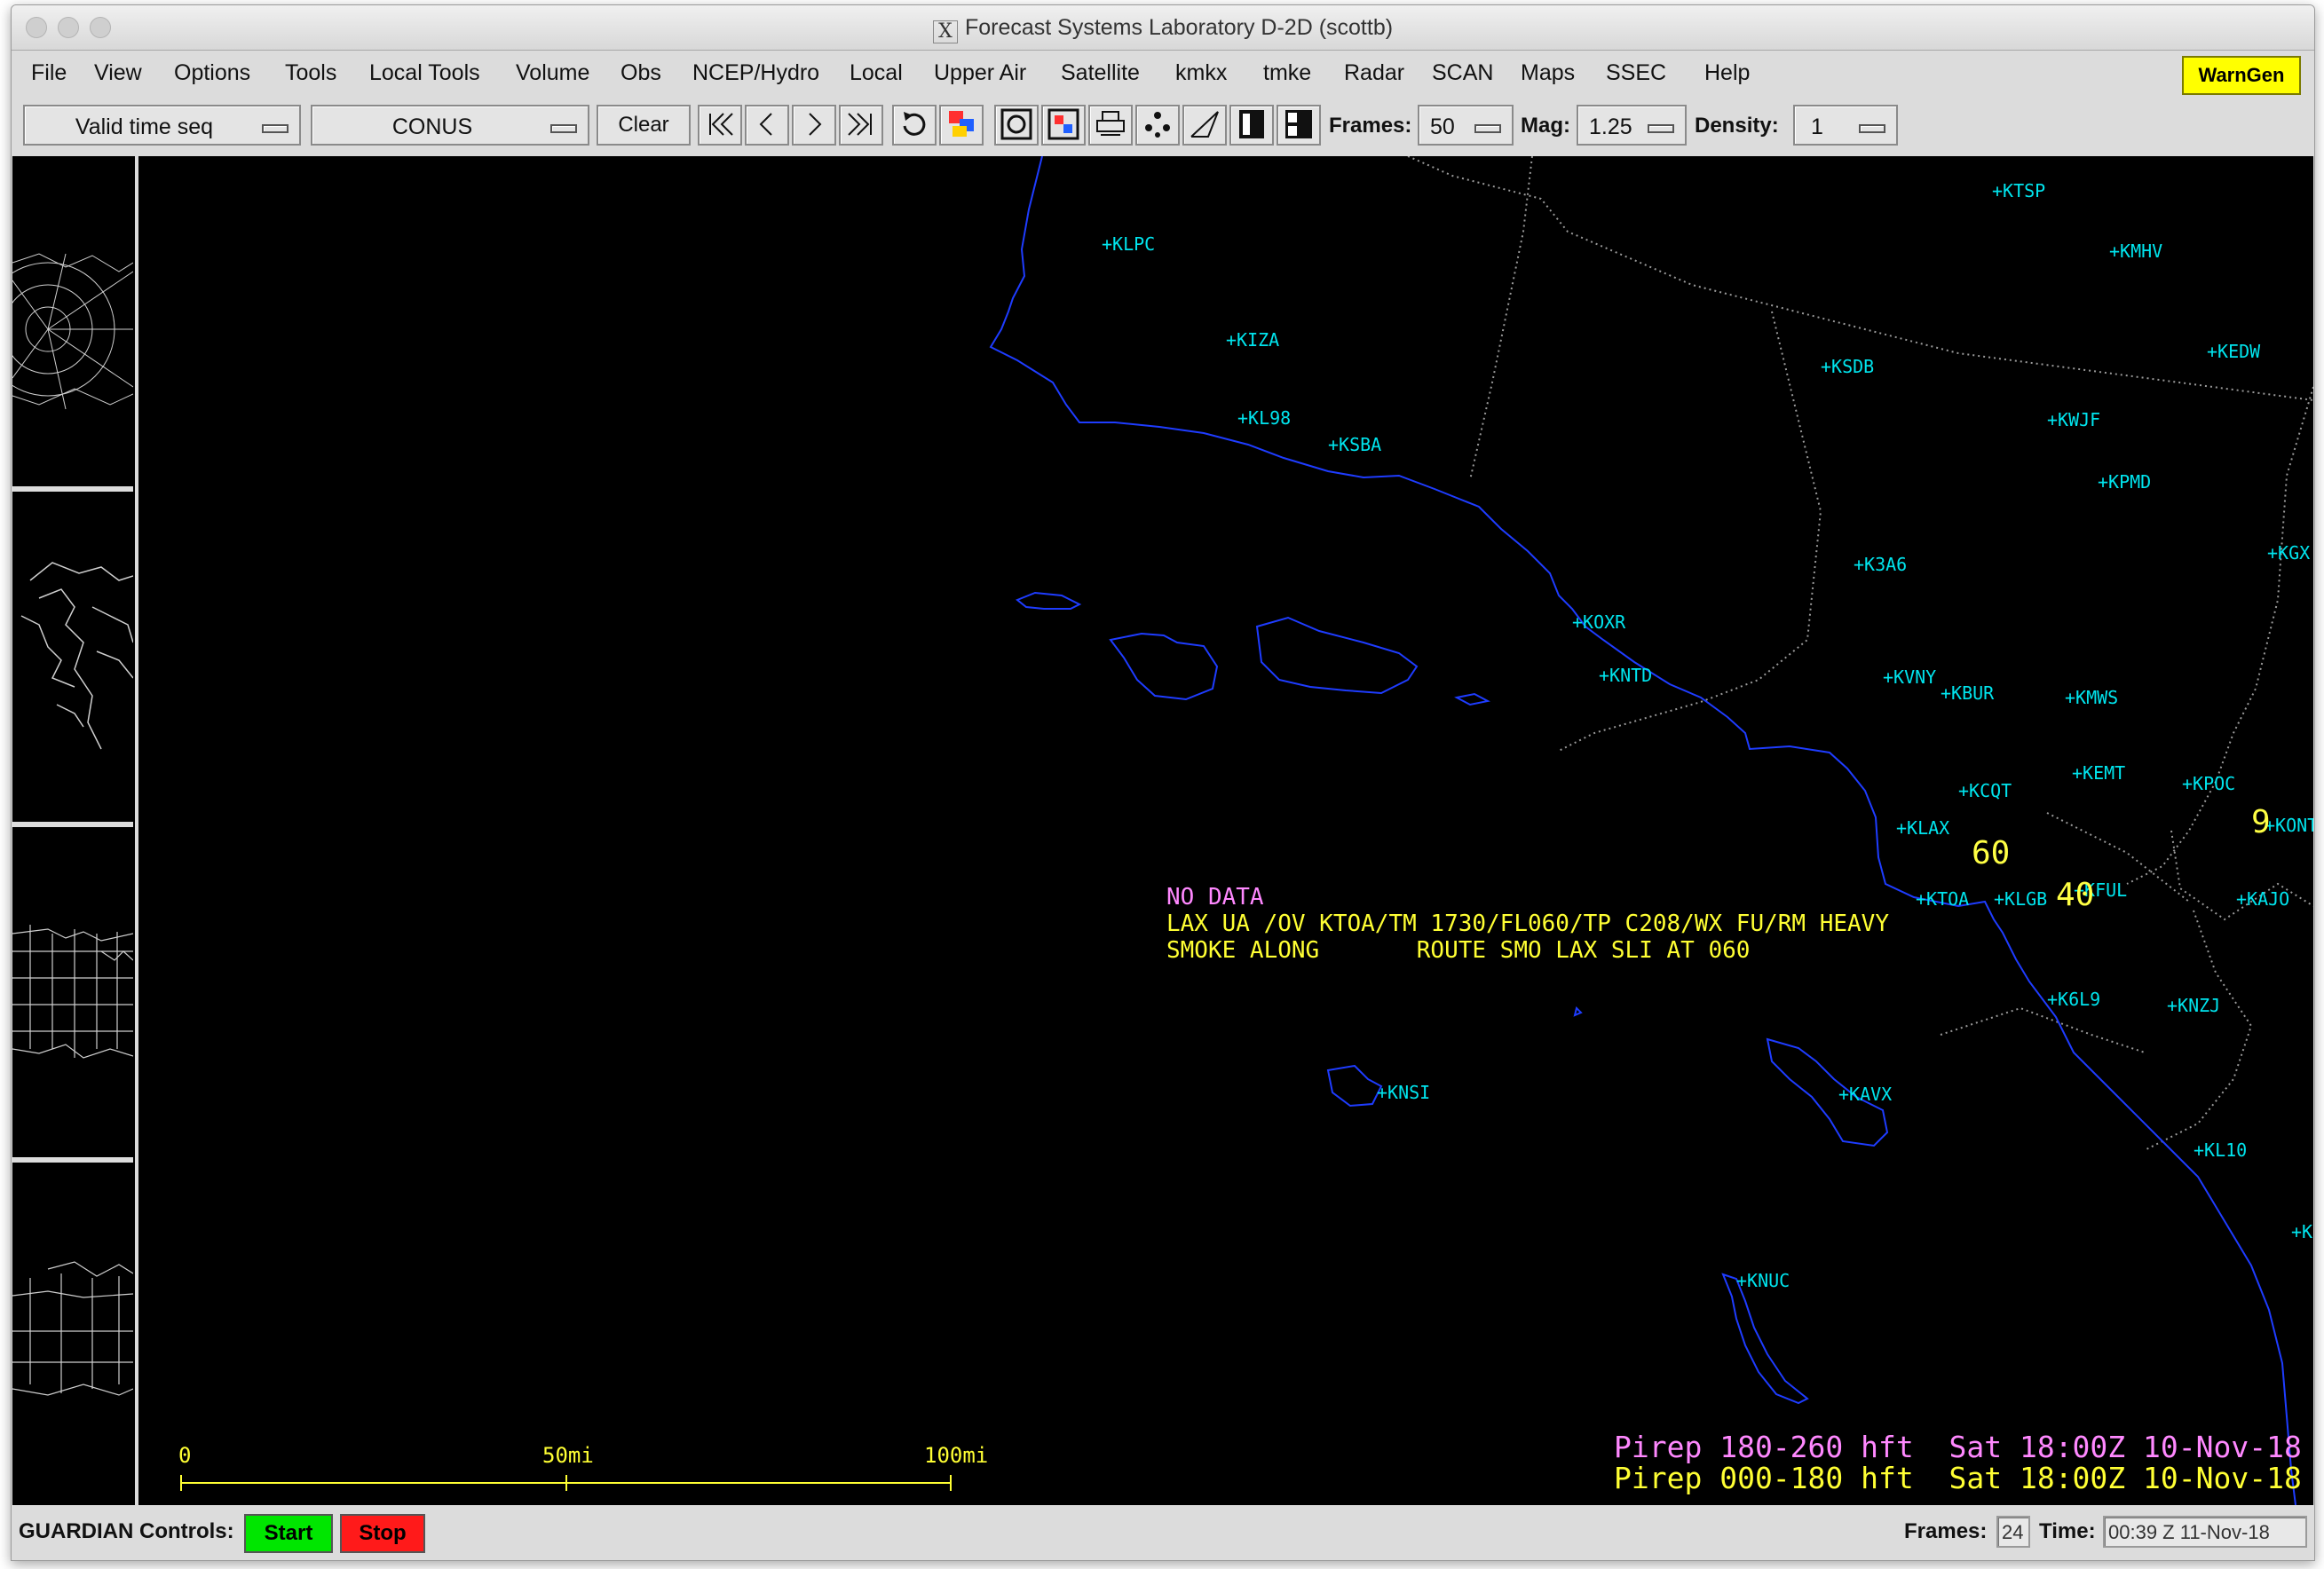  Describe the element at coordinates (425, 73) in the screenshot. I see `menu-local-tools: Local Tools` at that location.